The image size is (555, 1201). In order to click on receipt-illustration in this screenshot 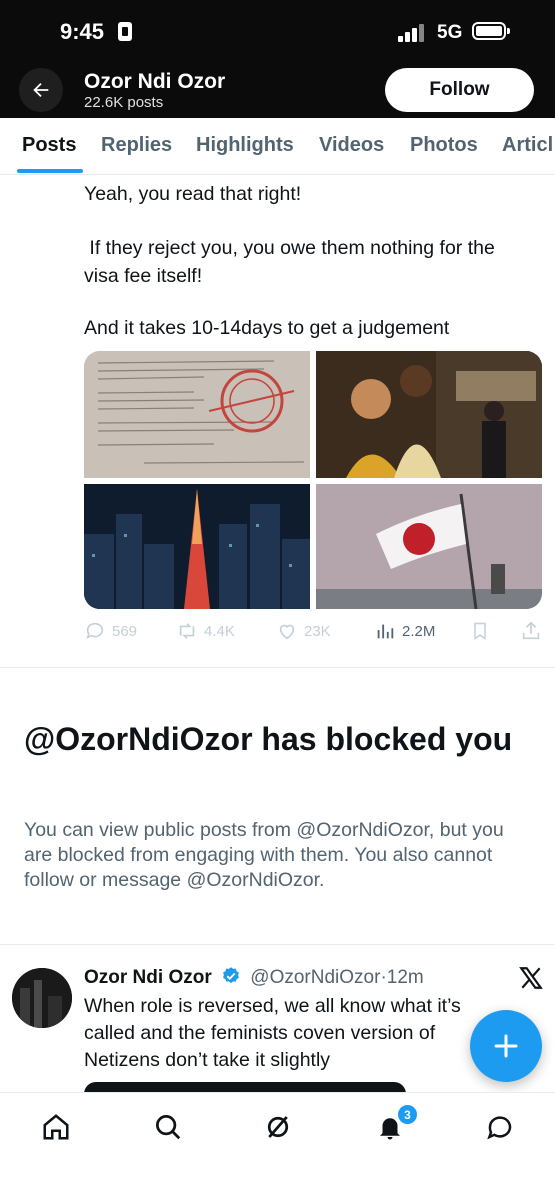, I will do `click(197, 414)`.